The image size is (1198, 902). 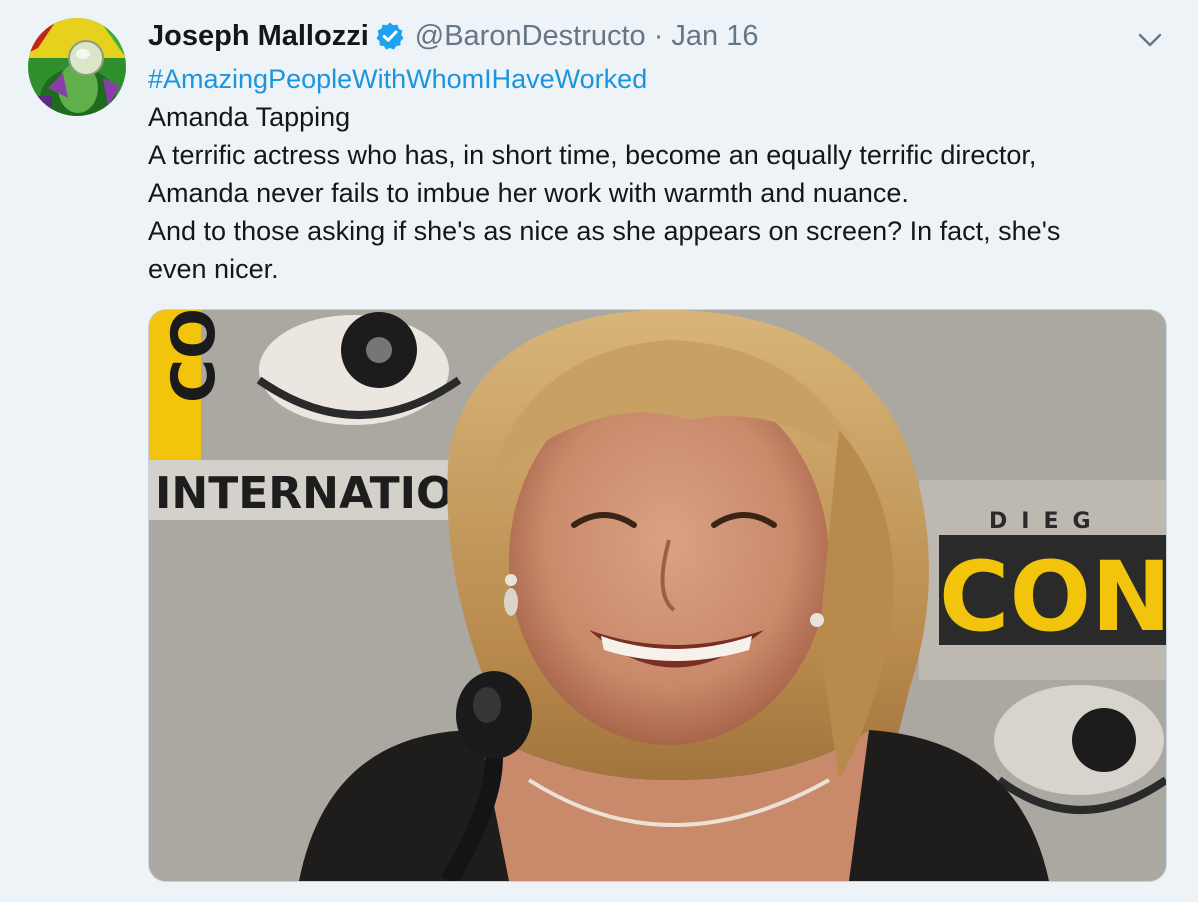 What do you see at coordinates (258, 36) in the screenshot?
I see `author-name: Joseph Mallozzi` at bounding box center [258, 36].